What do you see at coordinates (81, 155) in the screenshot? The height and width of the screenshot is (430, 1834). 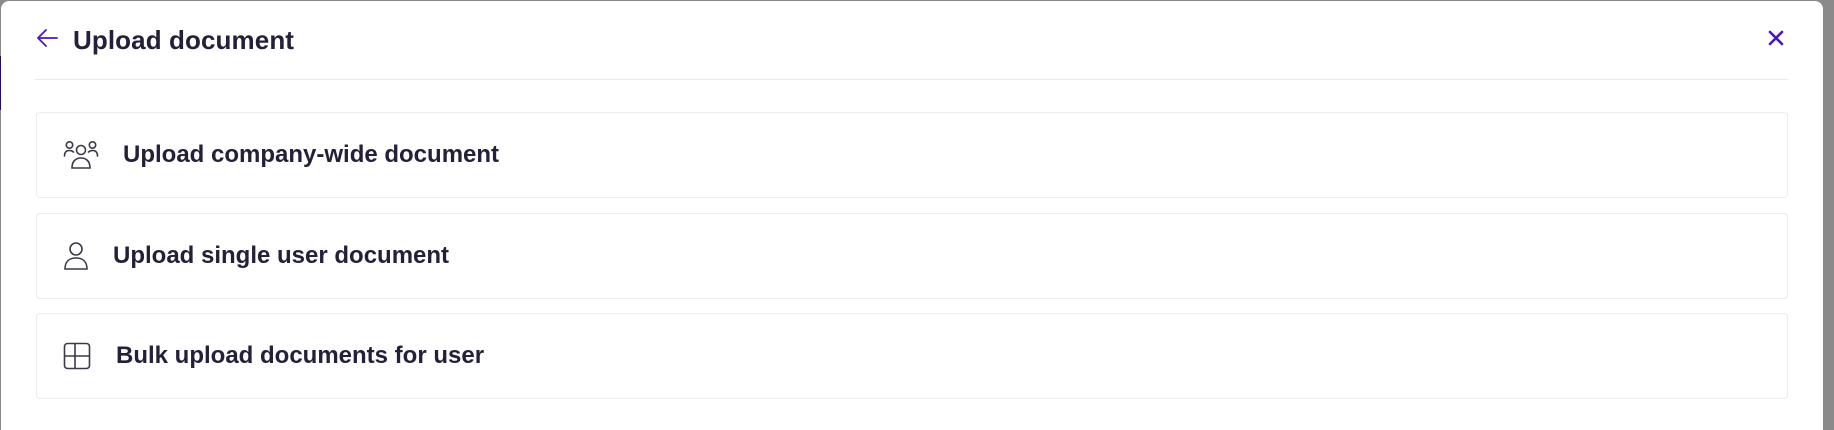 I see `users-group-icon` at bounding box center [81, 155].